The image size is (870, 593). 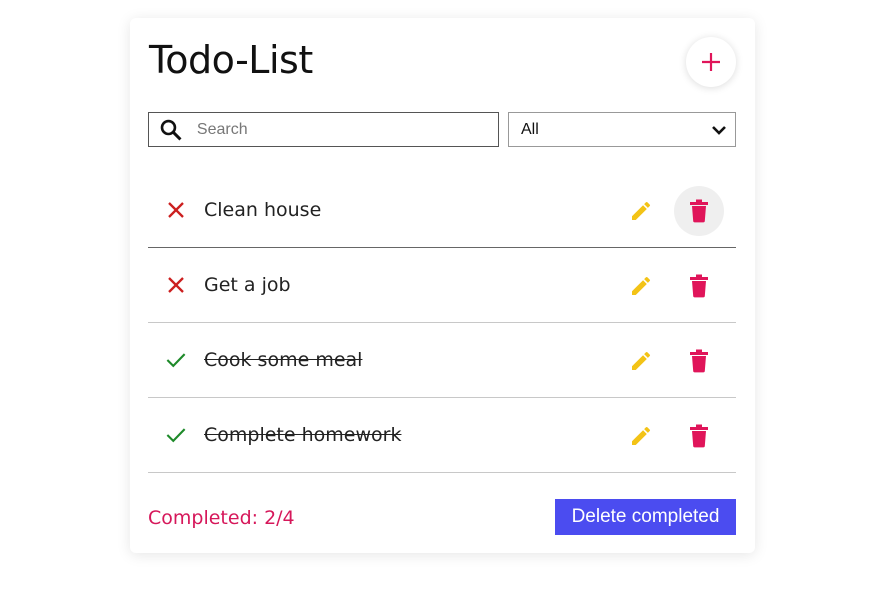 What do you see at coordinates (719, 130) in the screenshot?
I see `chevron-down-icon` at bounding box center [719, 130].